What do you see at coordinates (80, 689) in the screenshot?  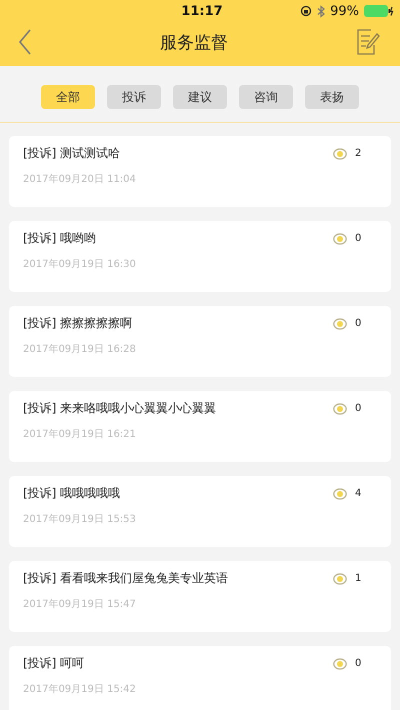 I see `item-date: 2017年09月19日 15:42` at bounding box center [80, 689].